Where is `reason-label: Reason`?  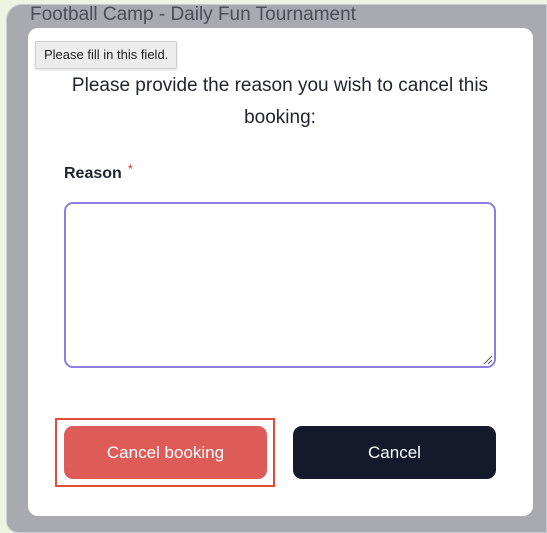 reason-label: Reason is located at coordinates (93, 173).